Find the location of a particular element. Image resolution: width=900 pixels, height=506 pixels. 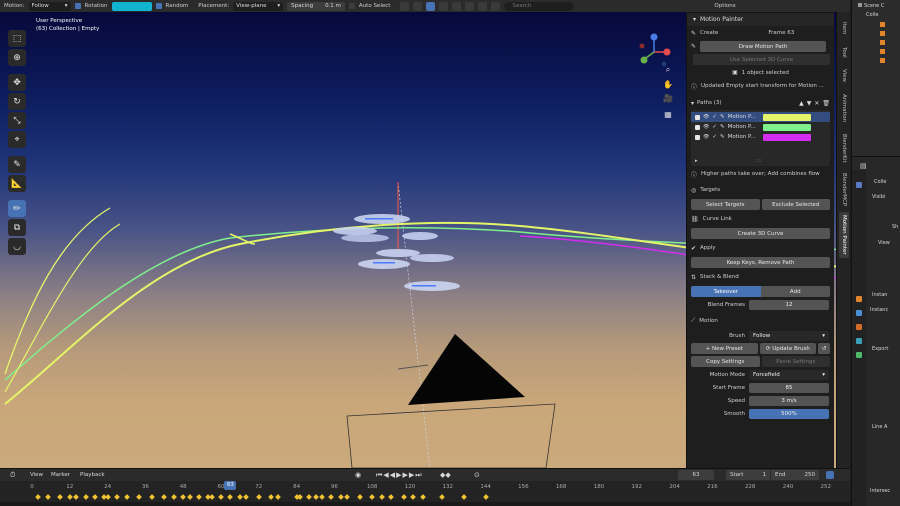

tab-view: View is located at coordinates (844, 76).